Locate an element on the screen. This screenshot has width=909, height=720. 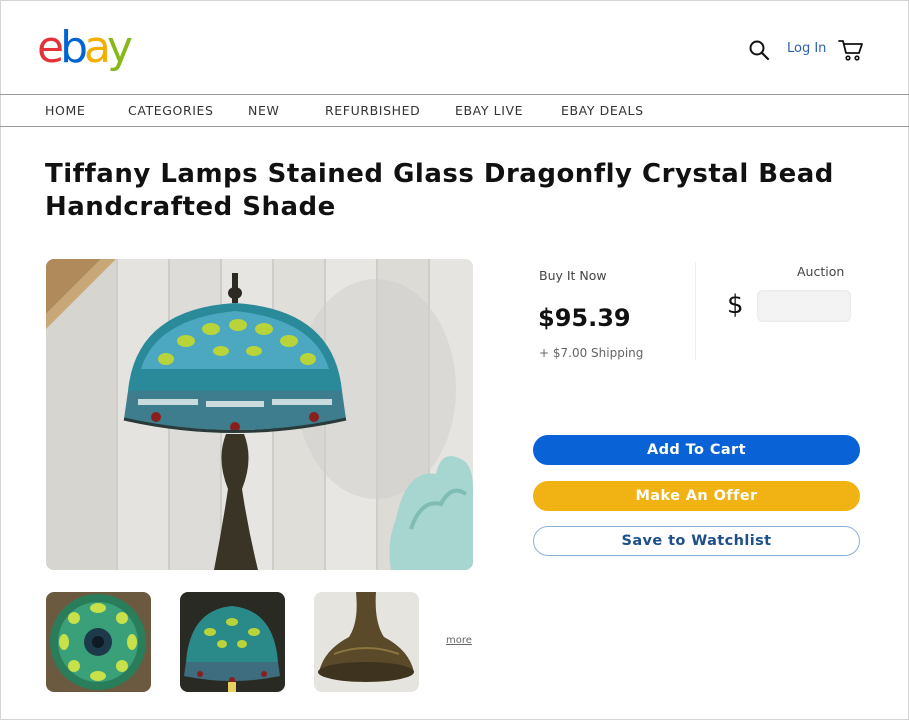
nav-item-home: HOME is located at coordinates (65, 110).